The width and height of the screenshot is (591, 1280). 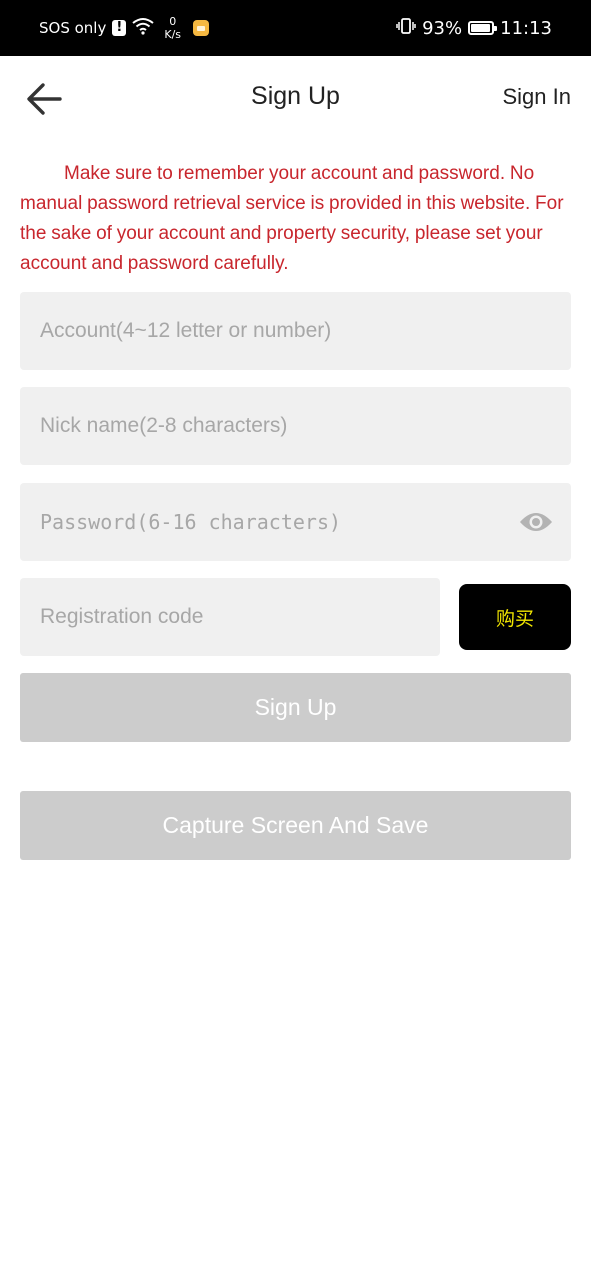 What do you see at coordinates (73, 28) in the screenshot?
I see `carrier-text: SOS only` at bounding box center [73, 28].